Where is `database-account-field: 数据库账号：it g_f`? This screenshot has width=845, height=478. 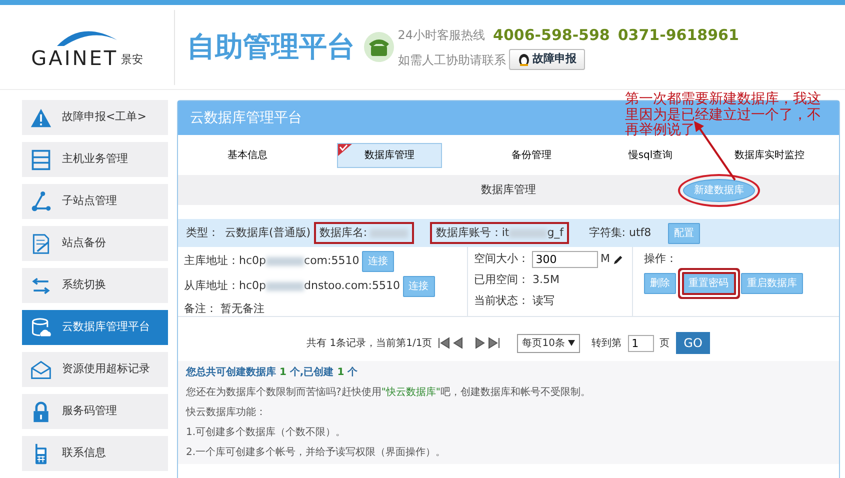 database-account-field: 数据库账号：it g_f is located at coordinates (499, 233).